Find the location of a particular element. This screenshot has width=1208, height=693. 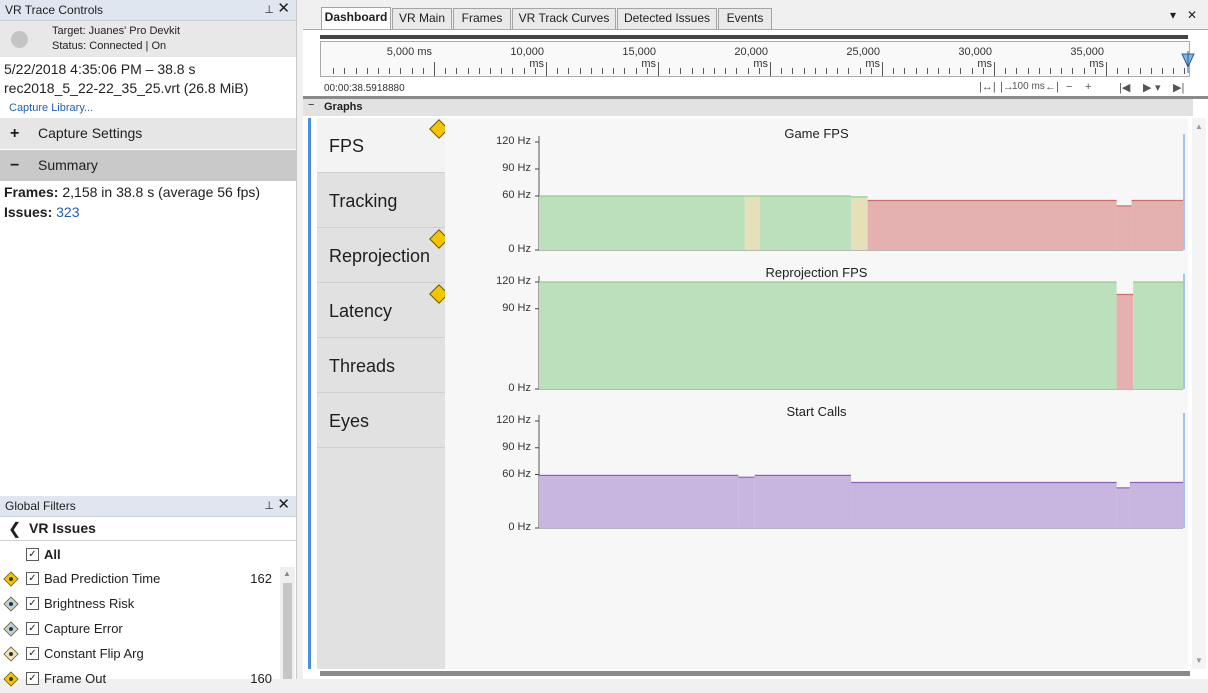

tab-detected-issues: Detected Issues is located at coordinates (667, 18).